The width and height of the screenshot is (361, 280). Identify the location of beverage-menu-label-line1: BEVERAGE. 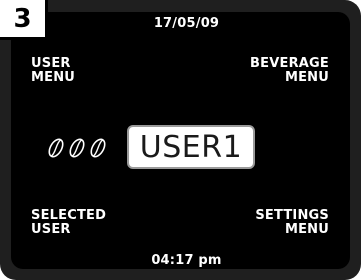
(289, 63).